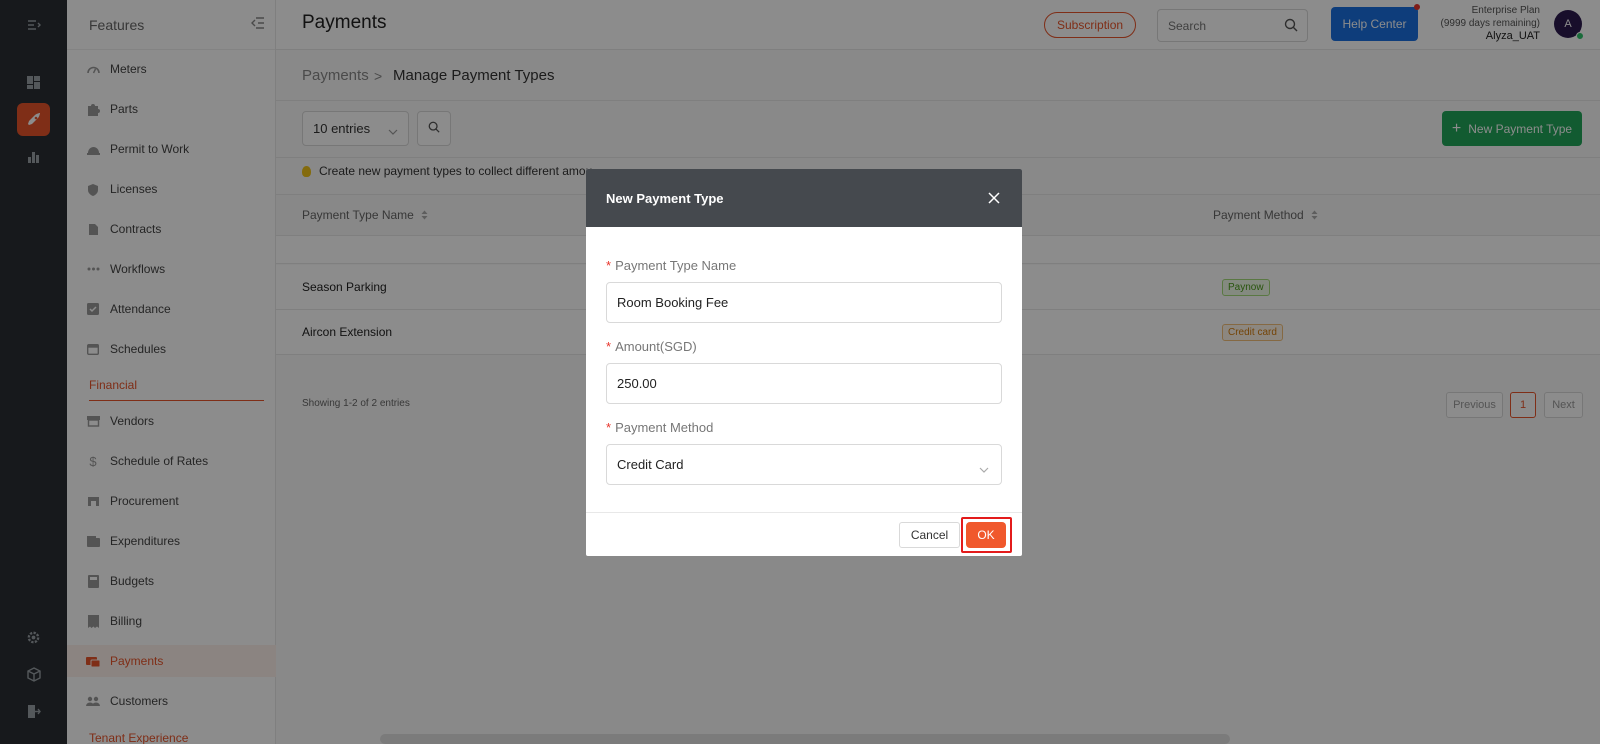  I want to click on dialog-footer: Cancel OK, so click(804, 534).